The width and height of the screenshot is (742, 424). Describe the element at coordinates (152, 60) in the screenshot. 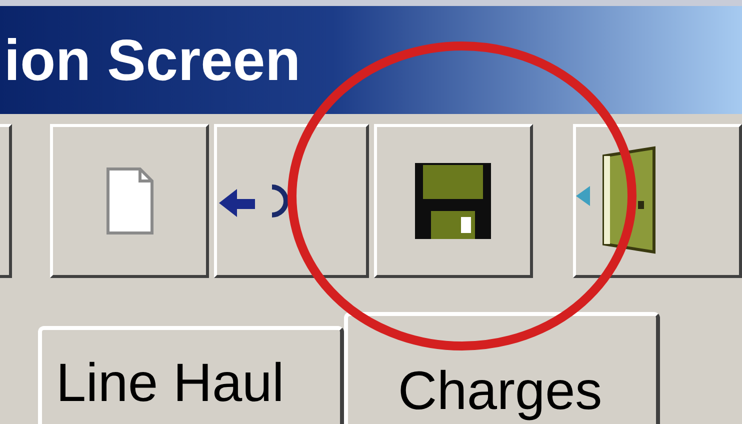

I see `window-title: ion Screen` at that location.